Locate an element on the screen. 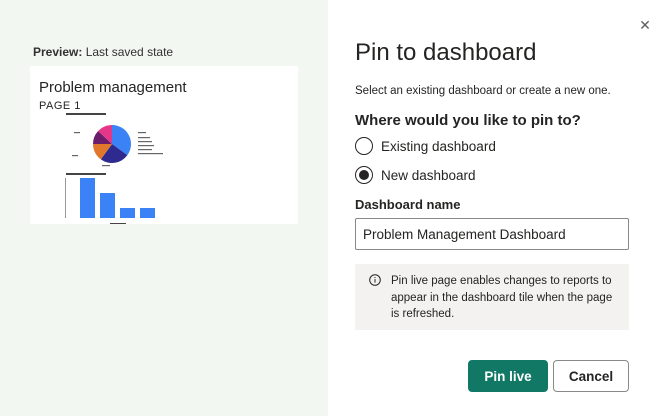  radio-new-dashboard: New dashboard is located at coordinates (415, 175).